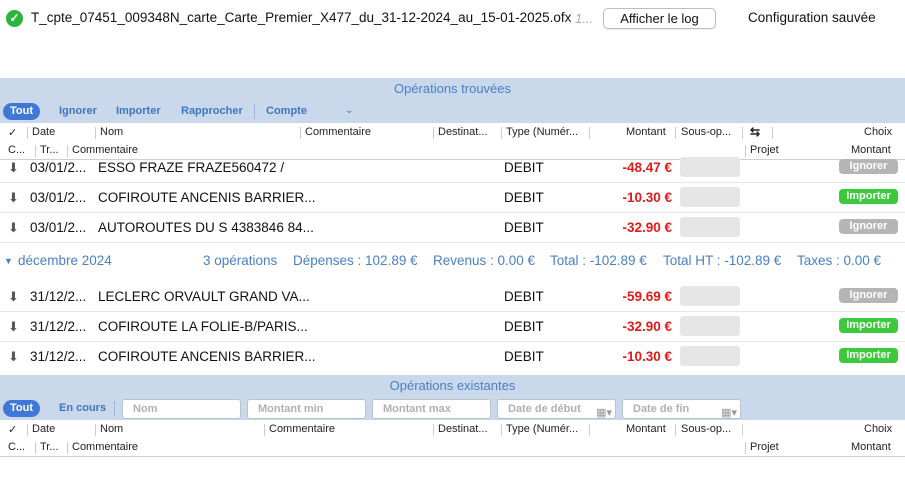  What do you see at coordinates (484, 260) in the screenshot?
I see `group-income: Revenus : 0.00 €` at bounding box center [484, 260].